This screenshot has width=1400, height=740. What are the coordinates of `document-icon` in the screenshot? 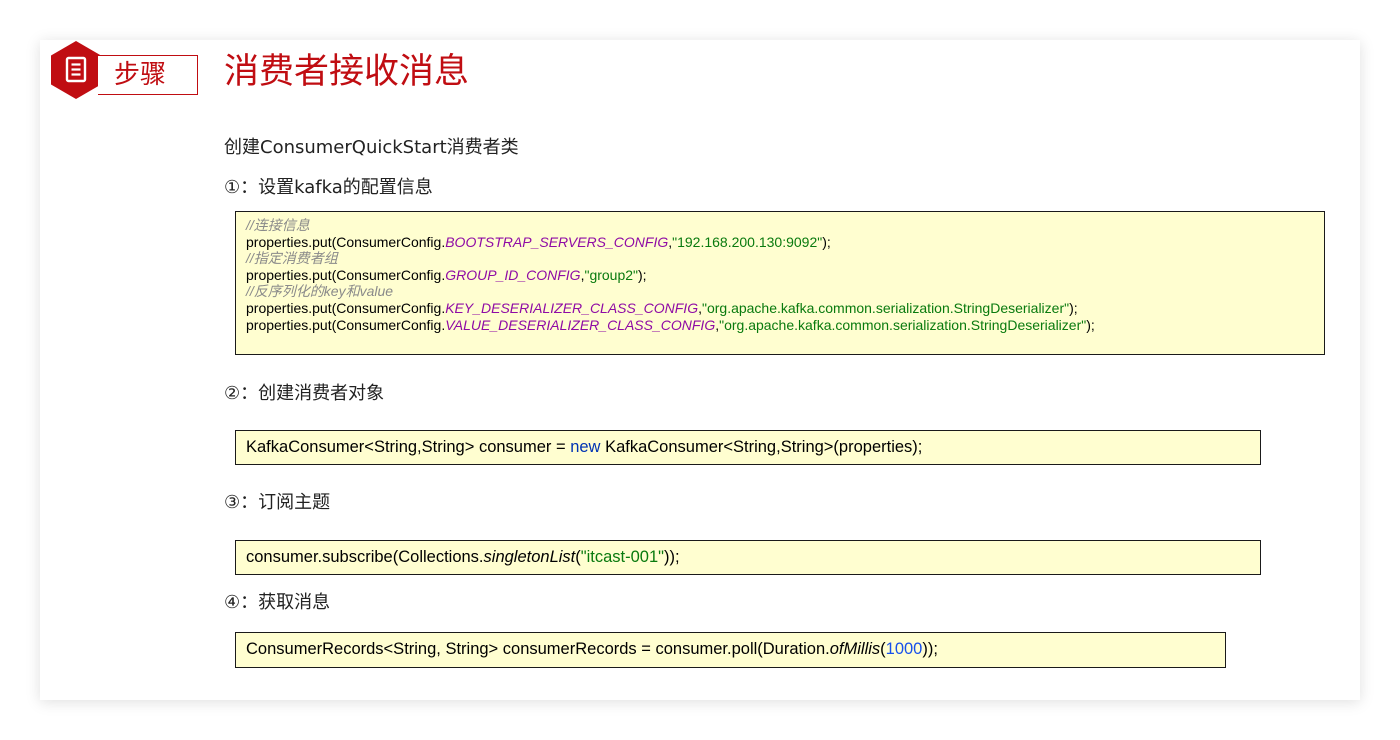 It's located at (76, 70).